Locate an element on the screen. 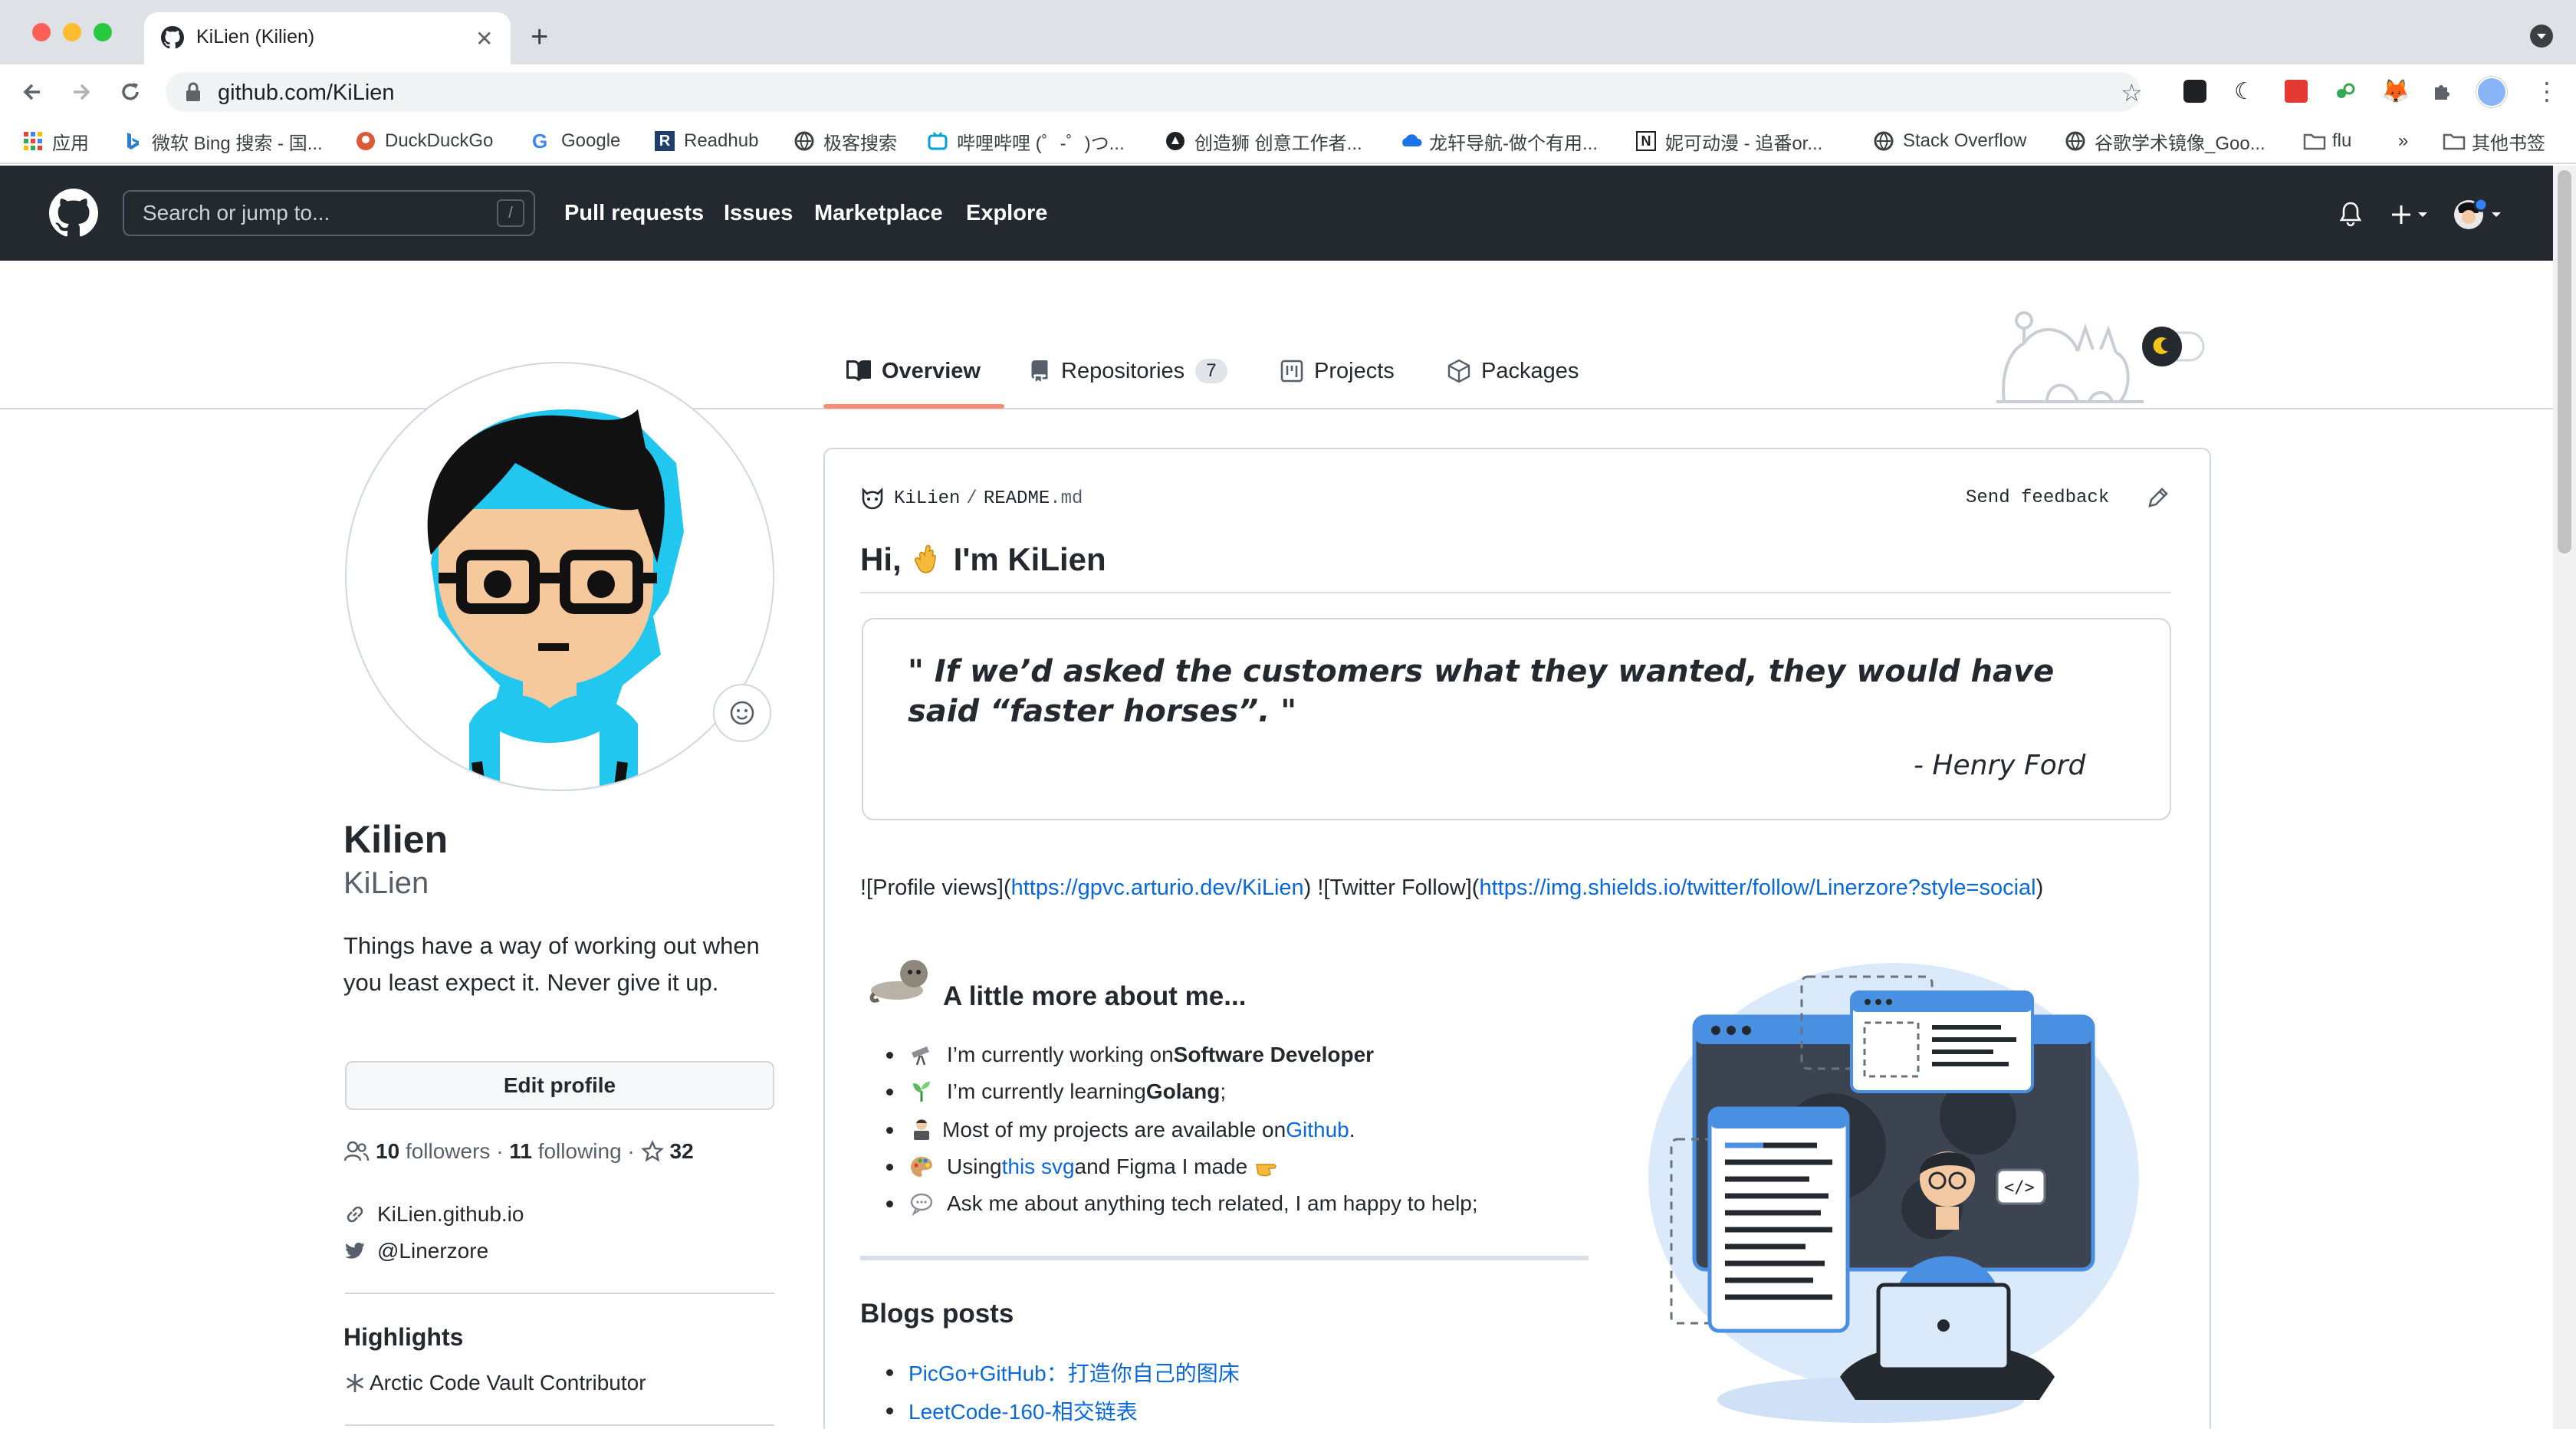 This screenshot has height=1429, width=2576. bookmark-label: DuckDuckGo is located at coordinates (439, 140).